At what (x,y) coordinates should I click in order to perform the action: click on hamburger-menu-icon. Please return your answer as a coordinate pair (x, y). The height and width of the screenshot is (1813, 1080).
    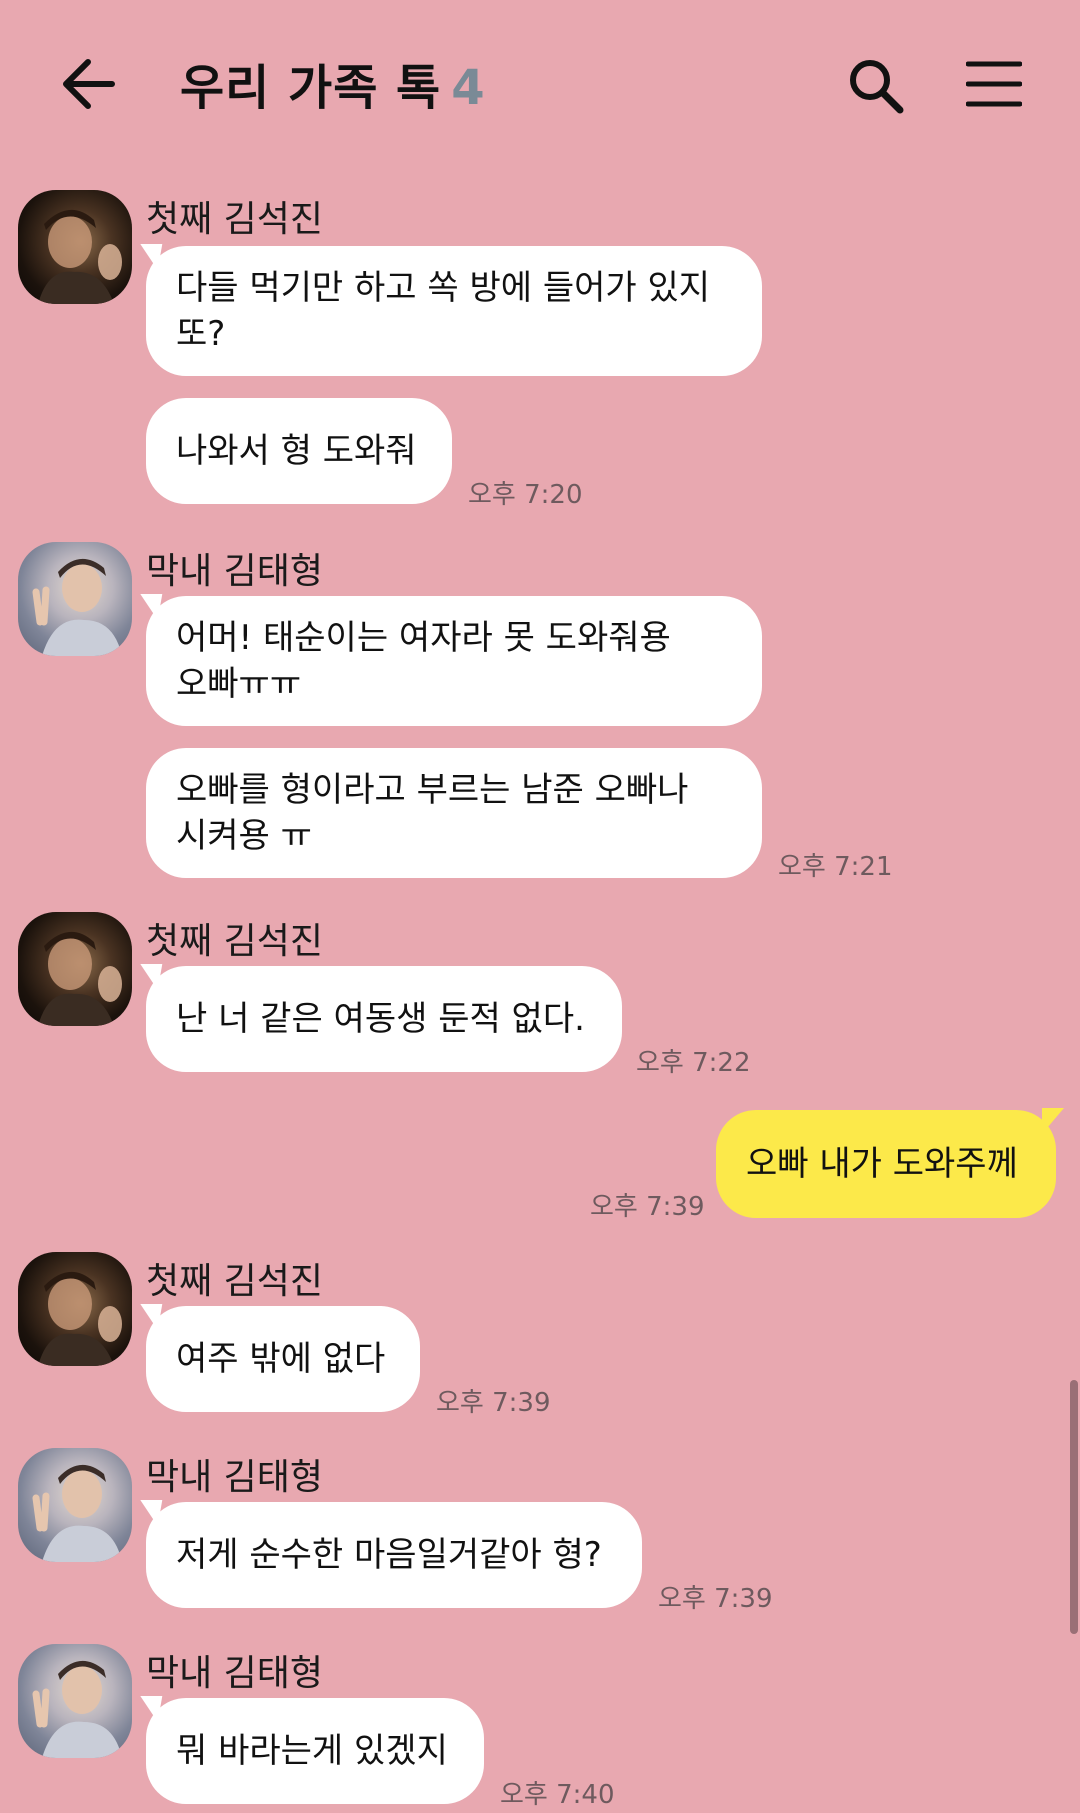
    Looking at the image, I should click on (994, 84).